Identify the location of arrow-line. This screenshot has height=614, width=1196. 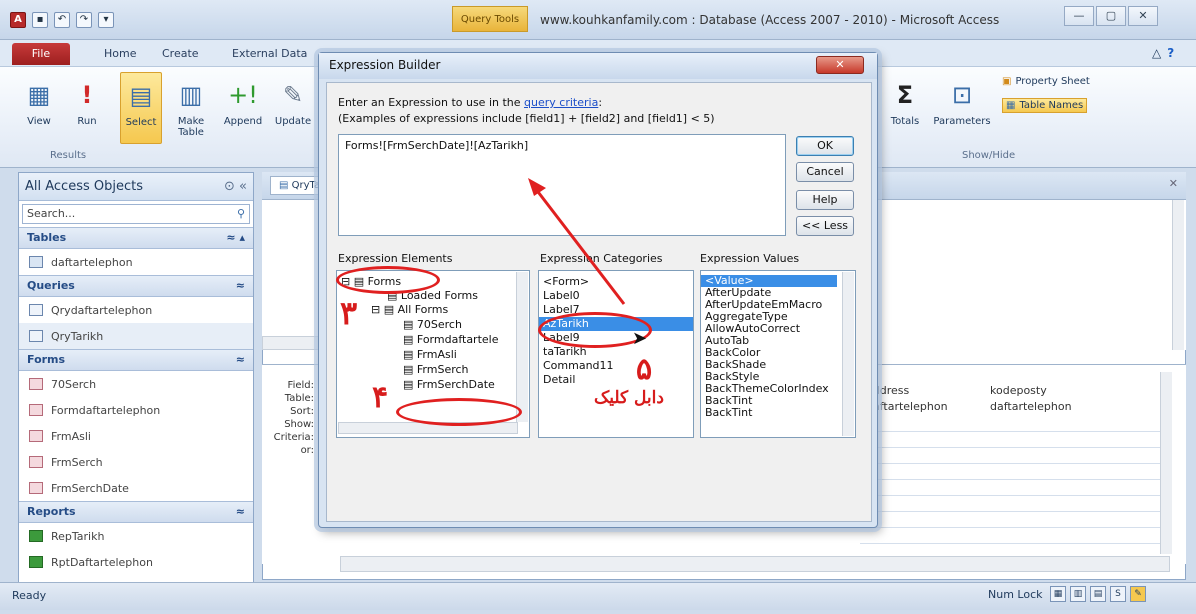
(578, 244).